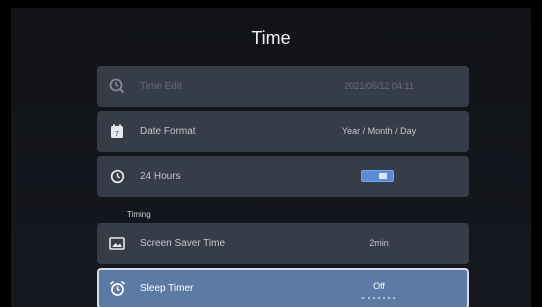 Image resolution: width=542 pixels, height=307 pixels. Describe the element at coordinates (283, 131) in the screenshot. I see `date-format-row: 7 Date Format Year / Month / Day` at that location.